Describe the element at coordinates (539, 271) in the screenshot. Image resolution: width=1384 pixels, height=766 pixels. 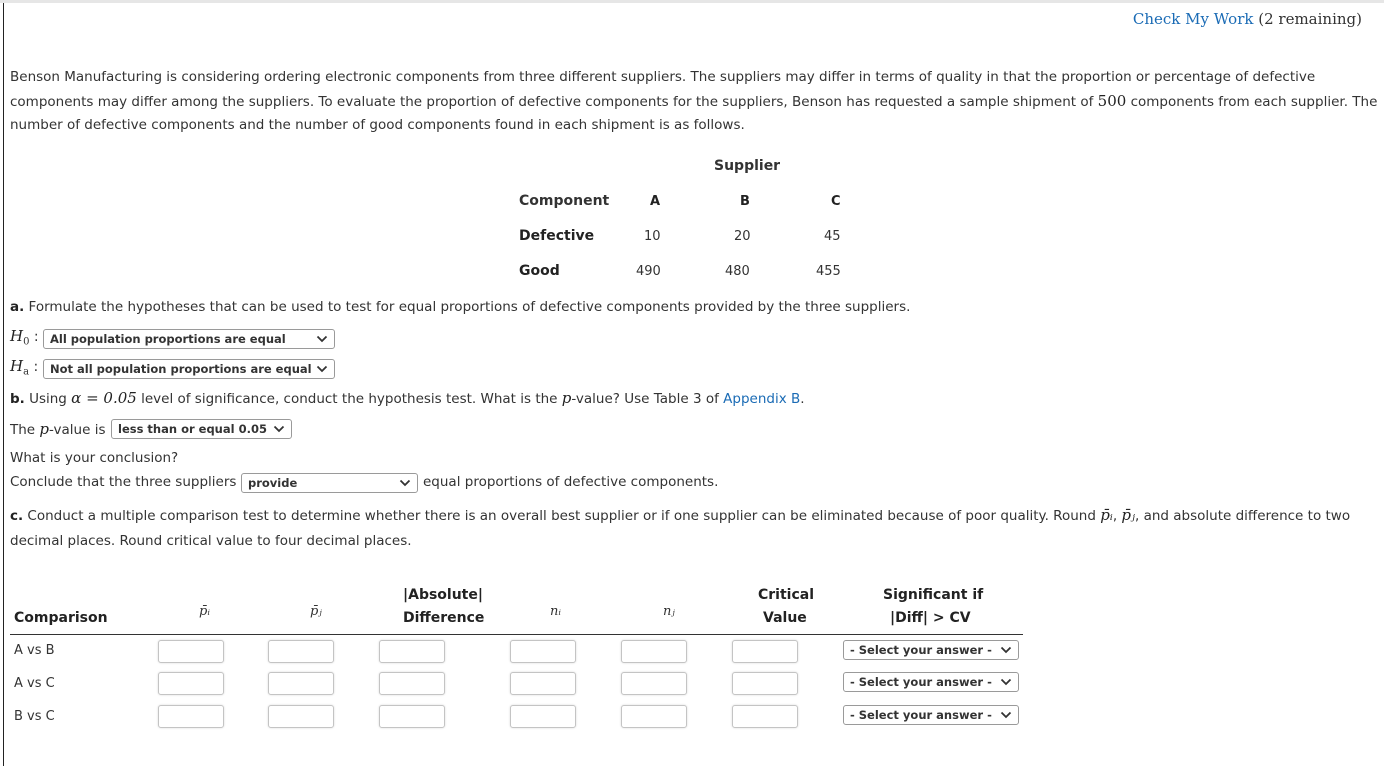
I see `row-label-good: Good` at that location.